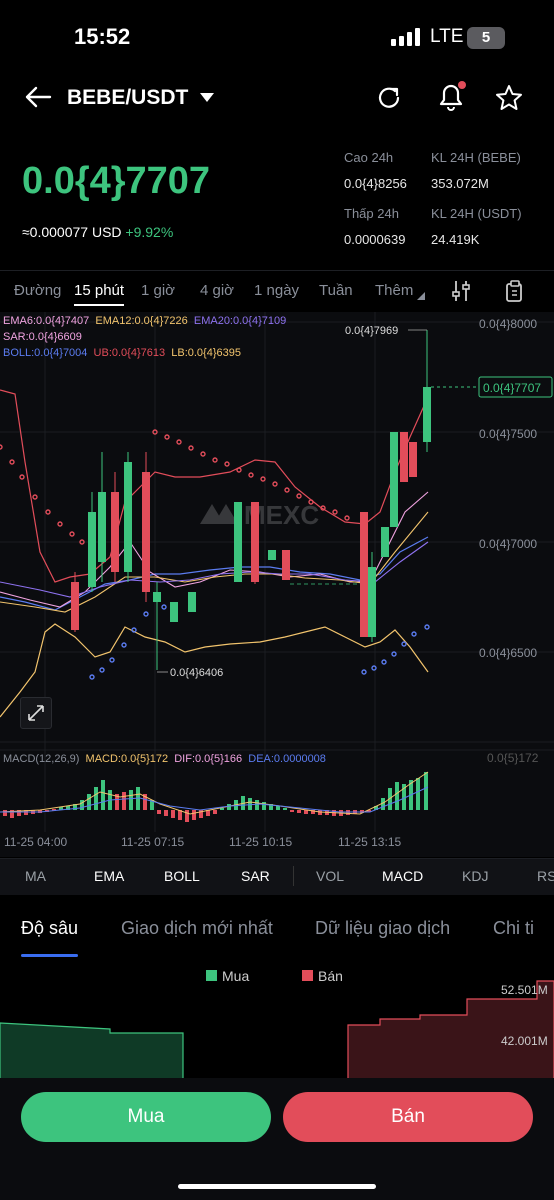 The width and height of the screenshot is (554, 1200). Describe the element at coordinates (508, 324) in the screenshot. I see `y-label-1: 0.0{4}8000` at that location.